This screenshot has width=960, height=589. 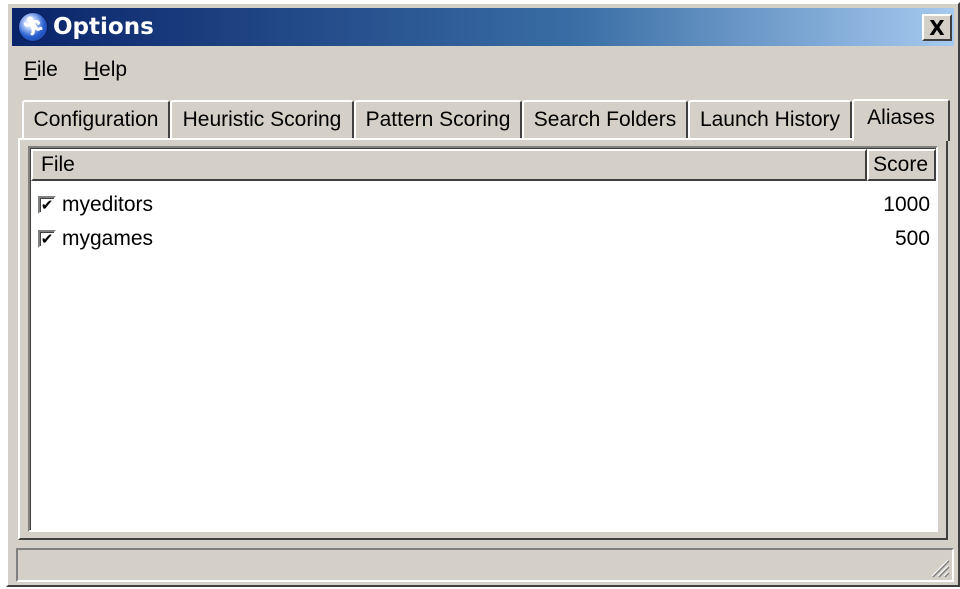 What do you see at coordinates (449, 165) in the screenshot?
I see `column-header-file: File` at bounding box center [449, 165].